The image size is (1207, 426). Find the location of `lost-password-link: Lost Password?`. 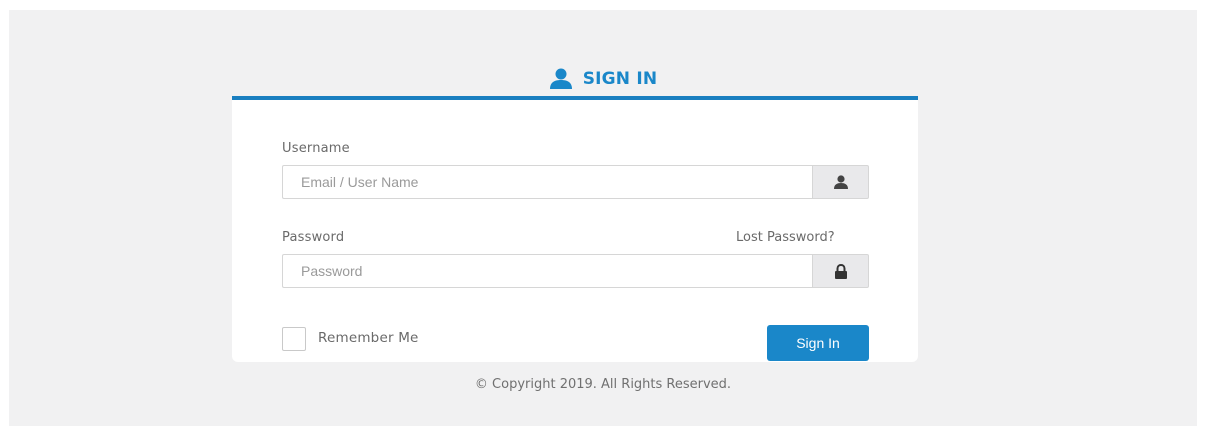

lost-password-link: Lost Password? is located at coordinates (785, 237).